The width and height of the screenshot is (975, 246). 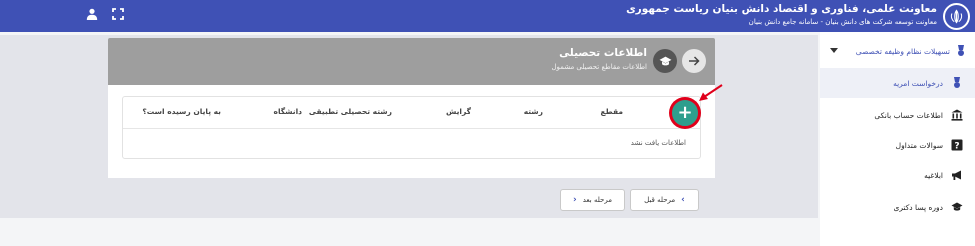 I want to click on column-header-university: دانشگاه, so click(x=287, y=111).